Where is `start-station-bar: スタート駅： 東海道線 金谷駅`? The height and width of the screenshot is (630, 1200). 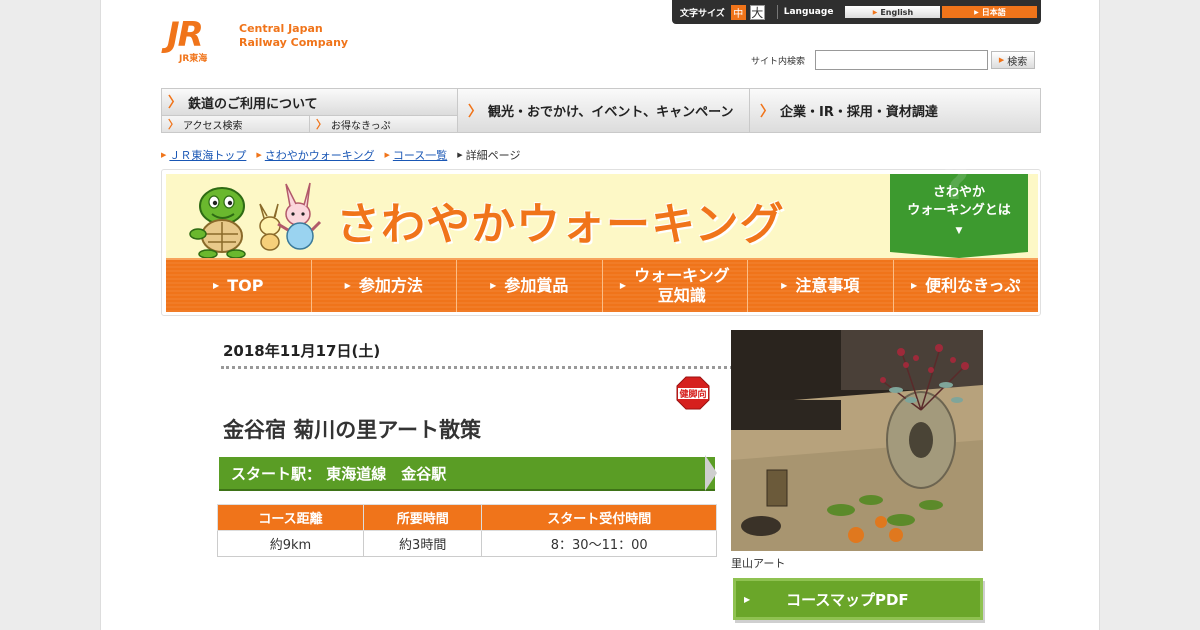
start-station-bar: スタート駅： 東海道線 金谷駅 is located at coordinates (467, 473).